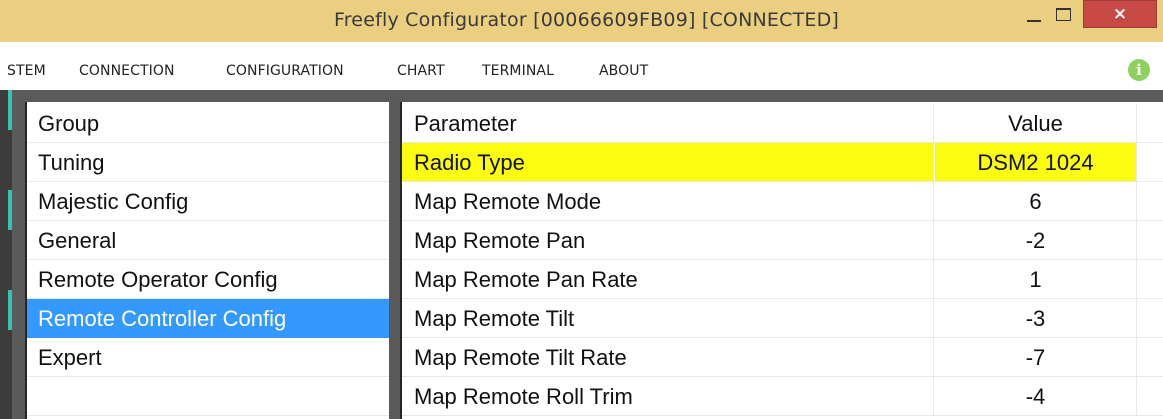 This screenshot has height=419, width=1163. Describe the element at coordinates (1036, 318) in the screenshot. I see `parameter-value: -3` at that location.